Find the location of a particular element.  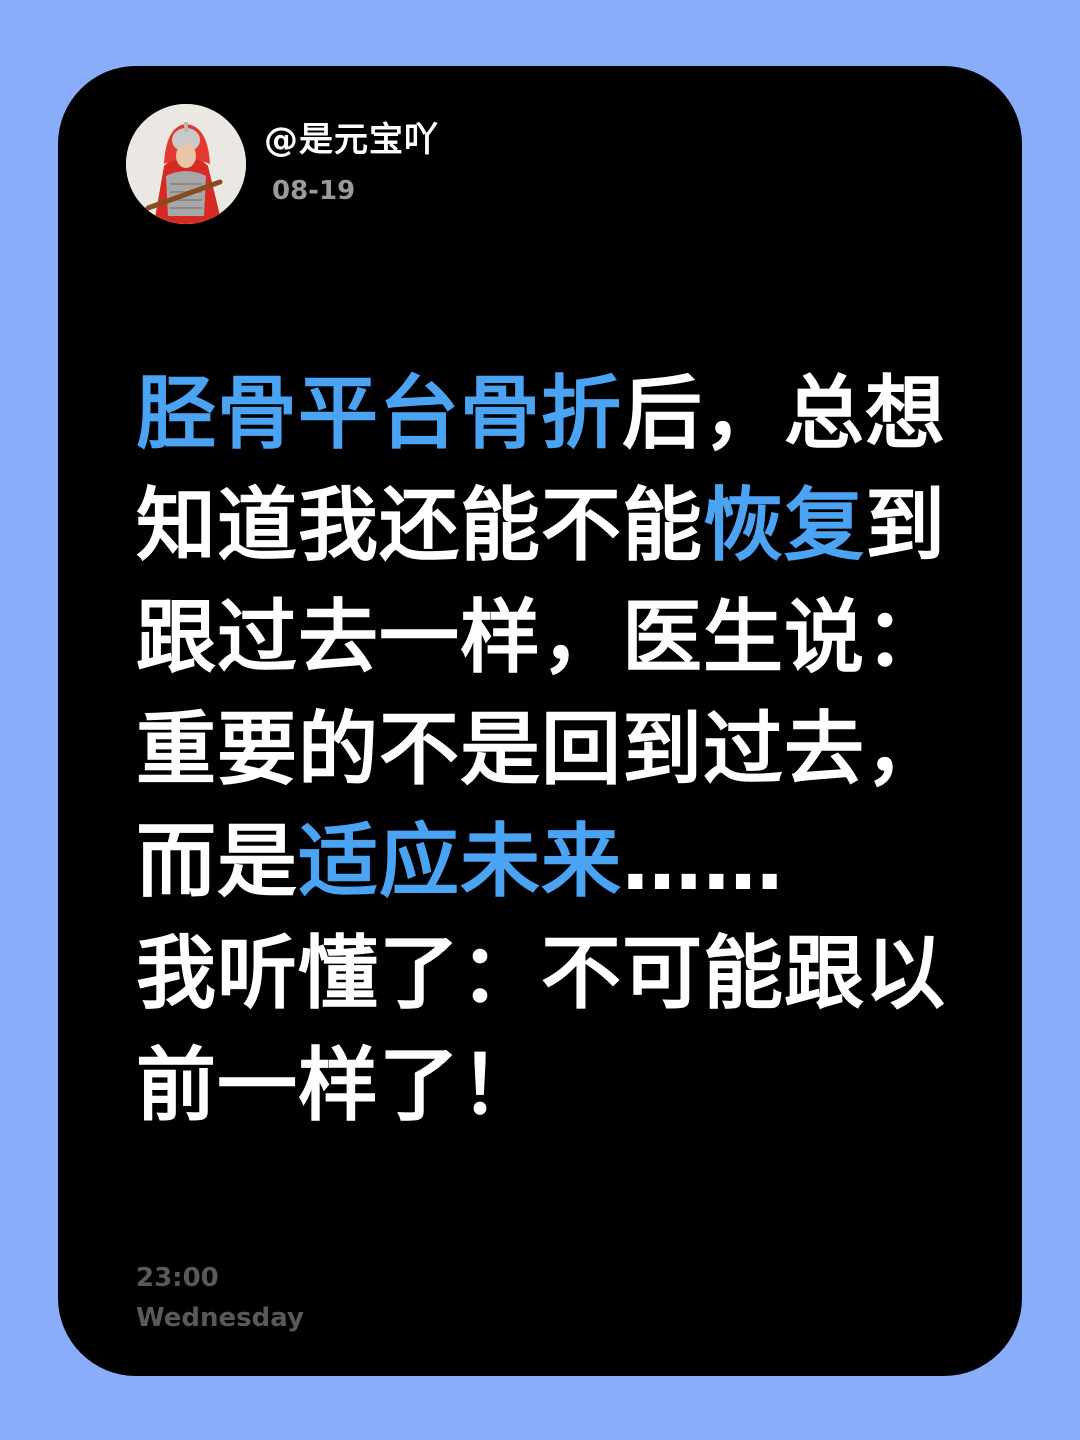

post-time: 23:00 is located at coordinates (177, 1278).